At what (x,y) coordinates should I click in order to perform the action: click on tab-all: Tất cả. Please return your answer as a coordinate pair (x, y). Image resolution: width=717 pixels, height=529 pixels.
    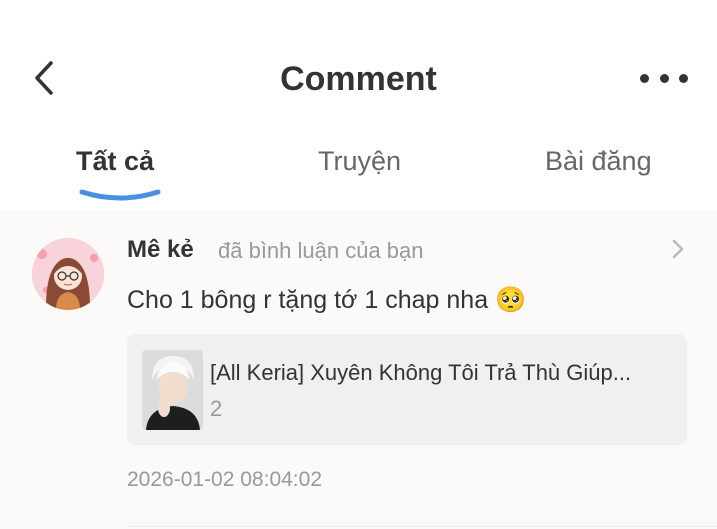
    Looking at the image, I should click on (115, 161).